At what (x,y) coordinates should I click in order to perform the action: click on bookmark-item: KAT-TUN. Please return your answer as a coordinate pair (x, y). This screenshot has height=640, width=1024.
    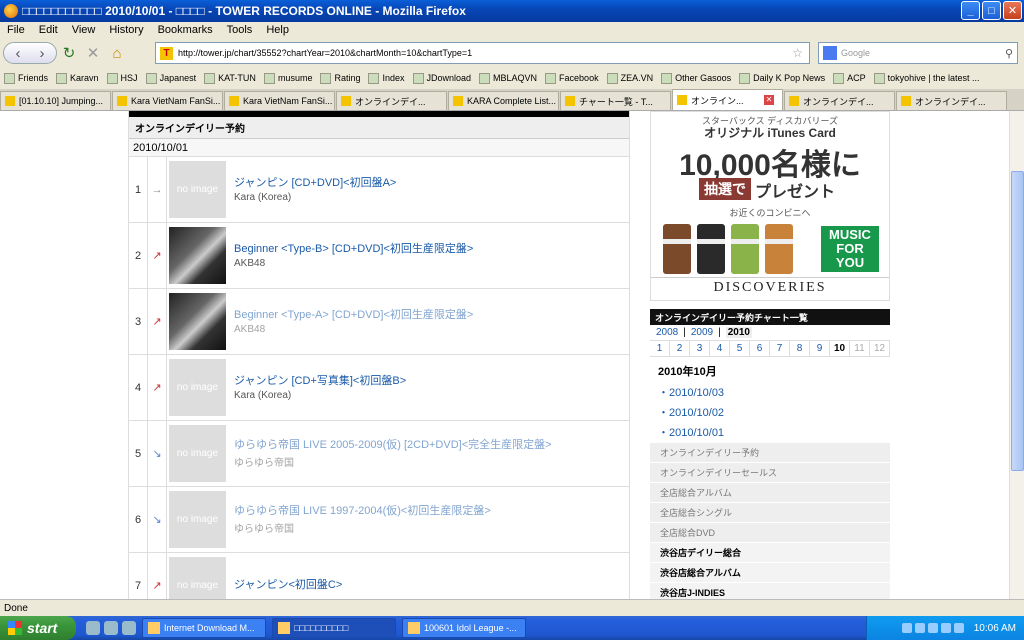
    Looking at the image, I should click on (230, 78).